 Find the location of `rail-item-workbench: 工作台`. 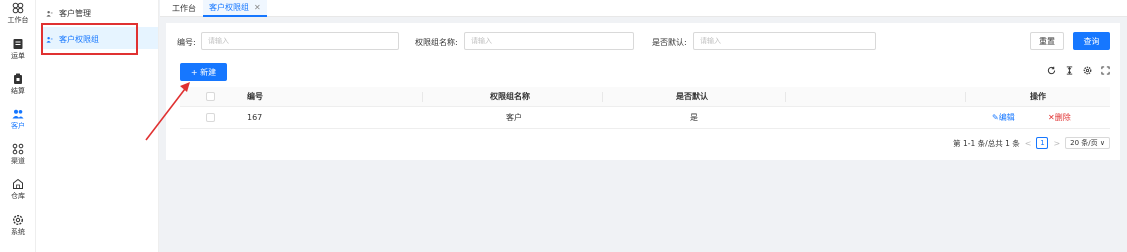

rail-item-workbench: 工作台 is located at coordinates (18, 13).